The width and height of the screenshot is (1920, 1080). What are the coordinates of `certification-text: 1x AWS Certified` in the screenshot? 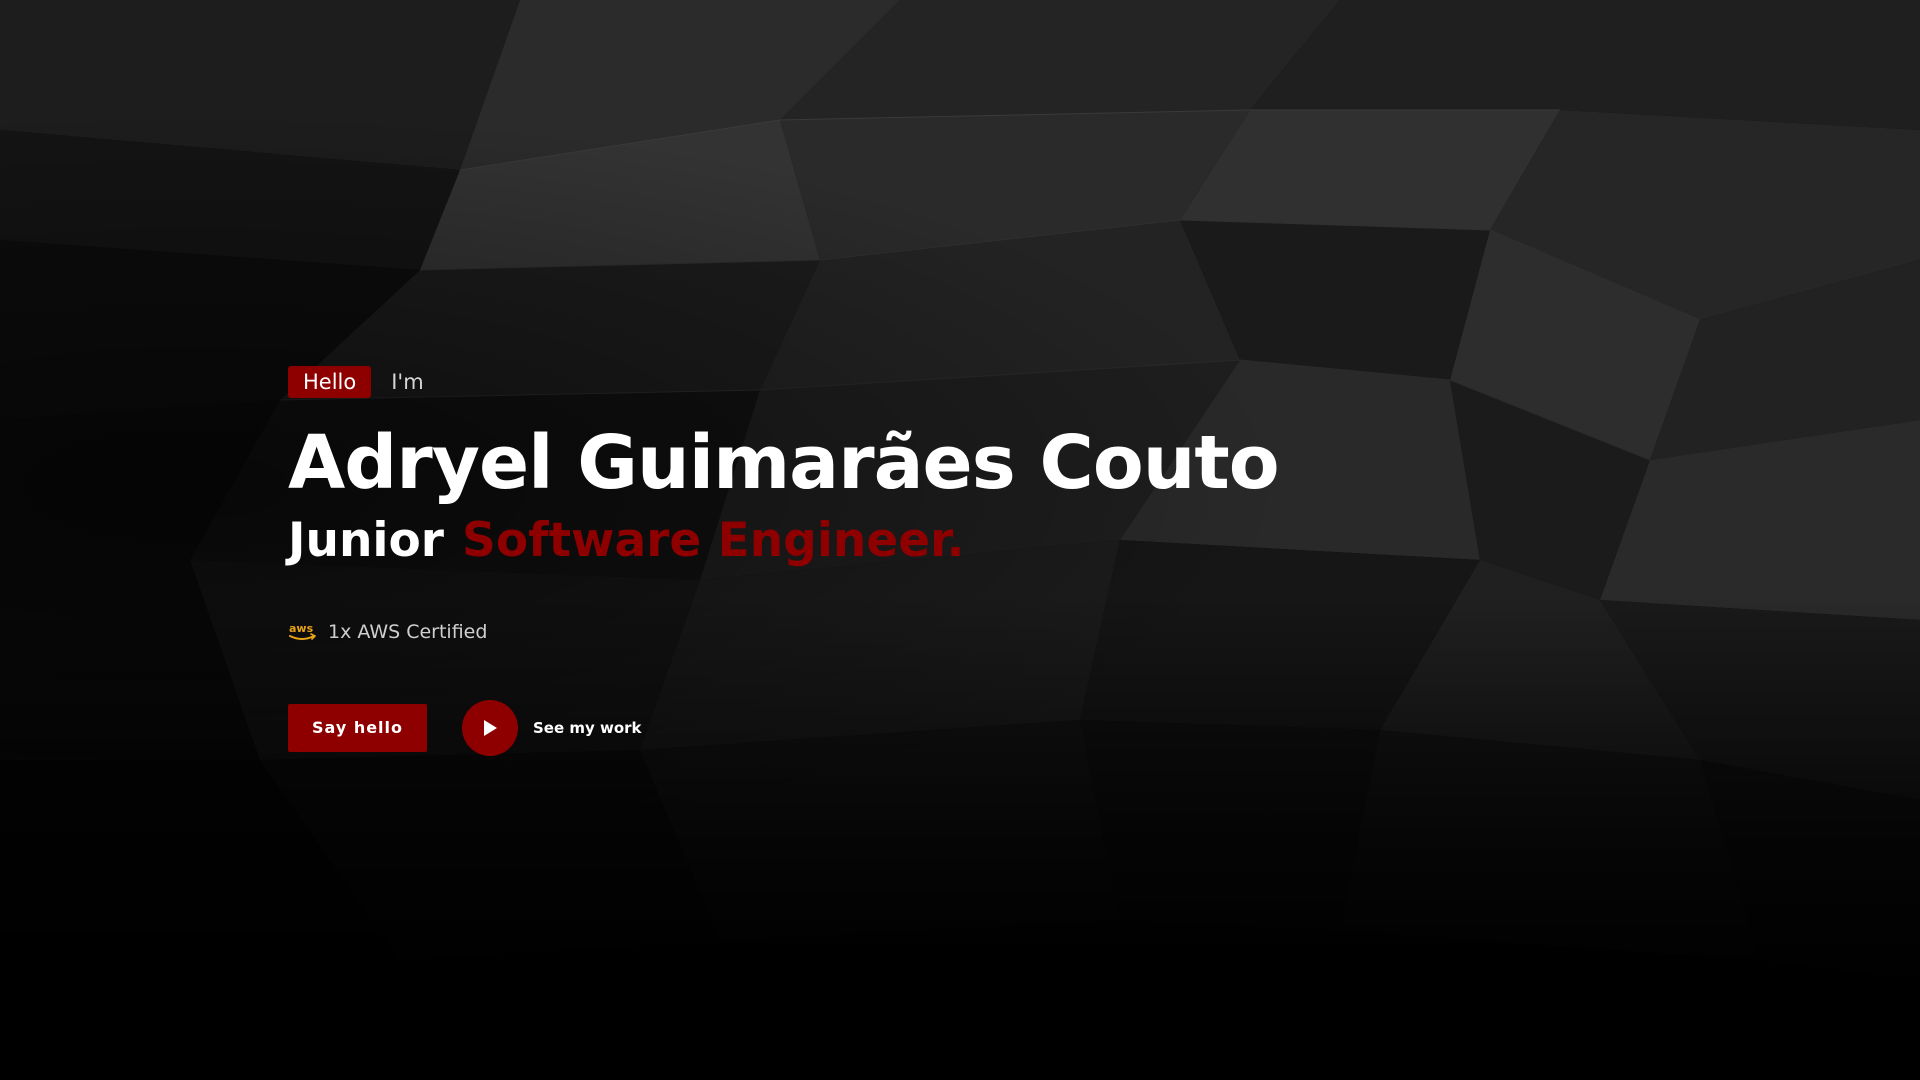 It's located at (408, 632).